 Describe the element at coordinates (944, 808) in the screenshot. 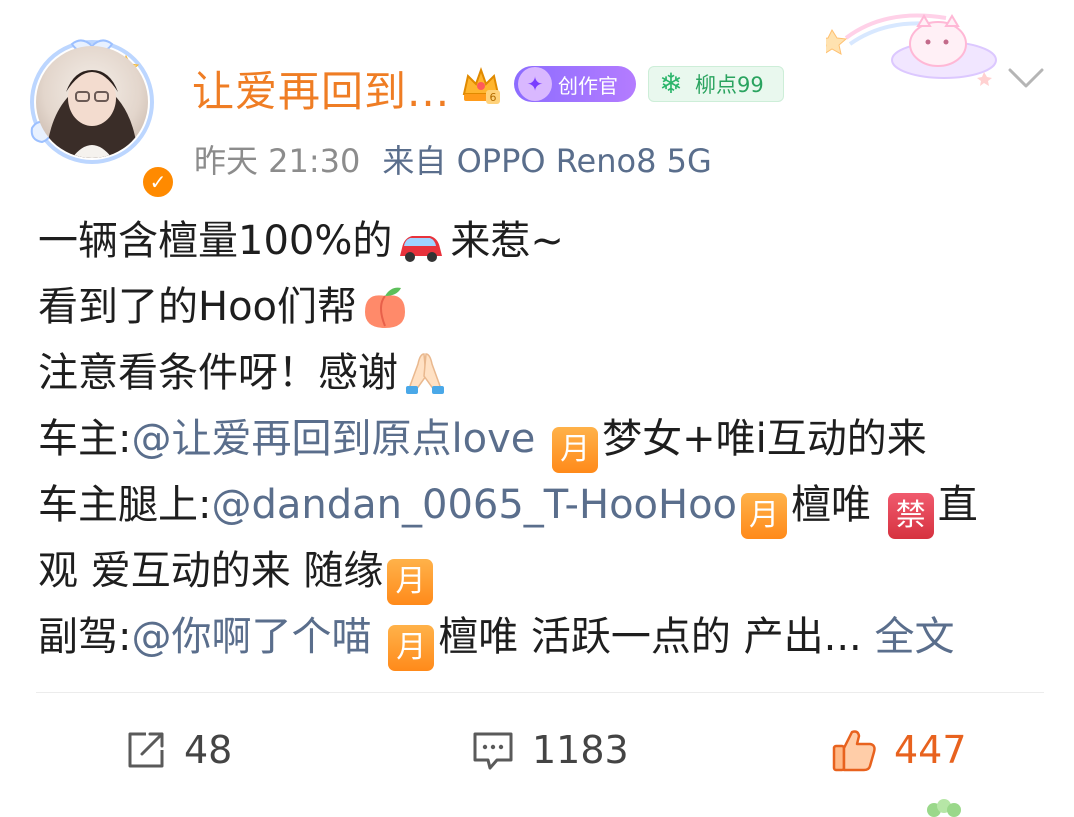

I see `bottom-clover-decoration` at that location.